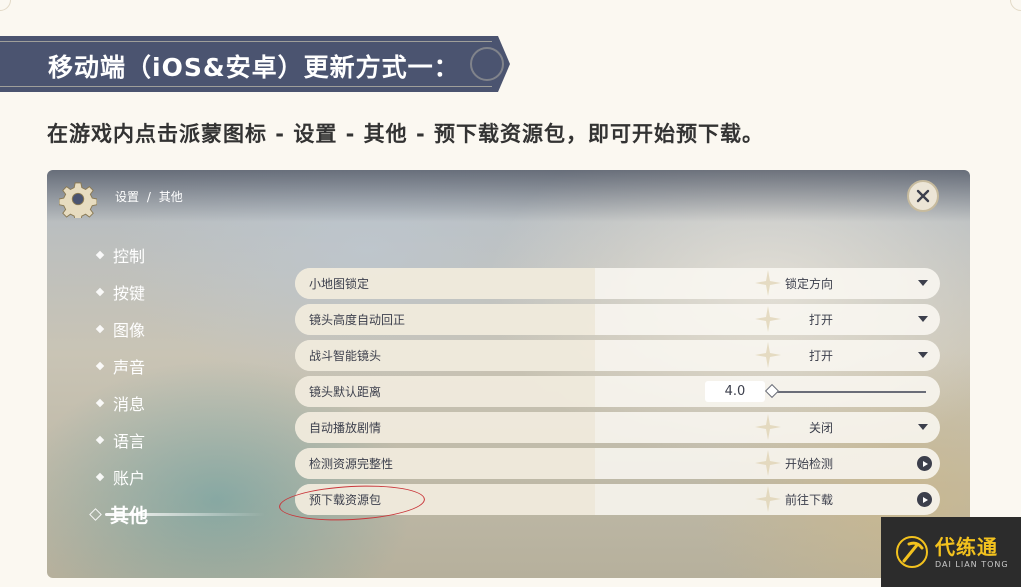 This screenshot has height=587, width=1021. Describe the element at coordinates (617, 463) in the screenshot. I see `setting-row-check-resource-integrity: 检测资源完整性 开始检测` at that location.